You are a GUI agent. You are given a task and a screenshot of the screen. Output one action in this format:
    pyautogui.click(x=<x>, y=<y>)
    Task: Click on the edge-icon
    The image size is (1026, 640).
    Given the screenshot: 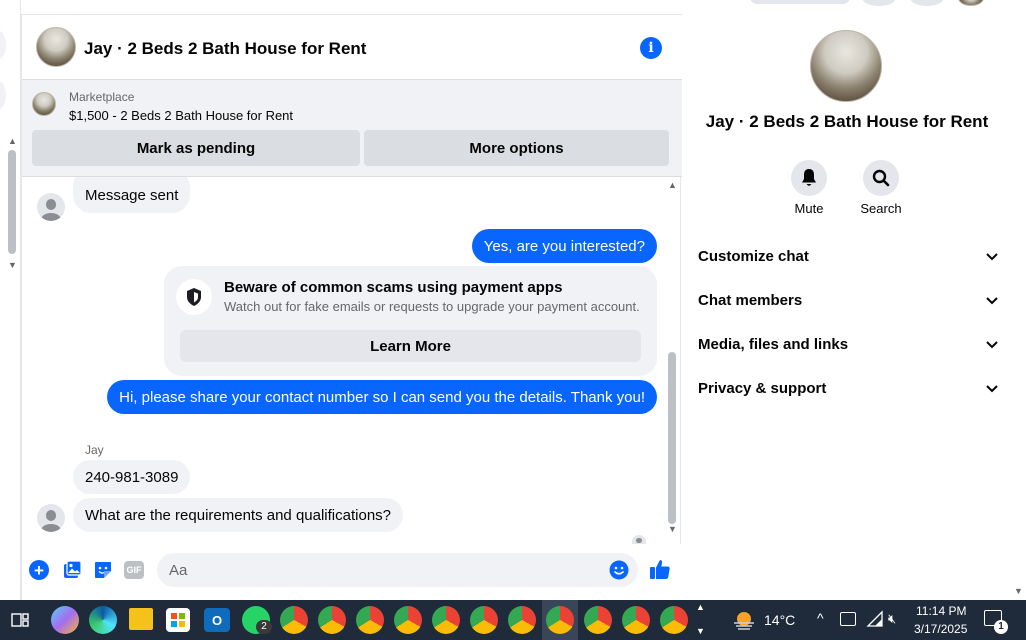 What is the action you would take?
    pyautogui.click(x=103, y=620)
    